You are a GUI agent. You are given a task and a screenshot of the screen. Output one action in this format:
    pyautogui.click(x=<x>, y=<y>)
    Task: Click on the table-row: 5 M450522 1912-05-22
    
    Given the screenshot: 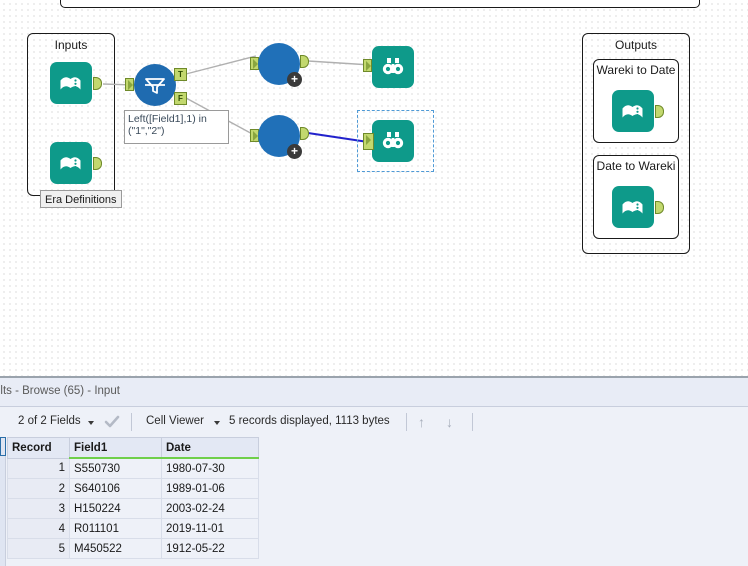 What is the action you would take?
    pyautogui.click(x=133, y=548)
    